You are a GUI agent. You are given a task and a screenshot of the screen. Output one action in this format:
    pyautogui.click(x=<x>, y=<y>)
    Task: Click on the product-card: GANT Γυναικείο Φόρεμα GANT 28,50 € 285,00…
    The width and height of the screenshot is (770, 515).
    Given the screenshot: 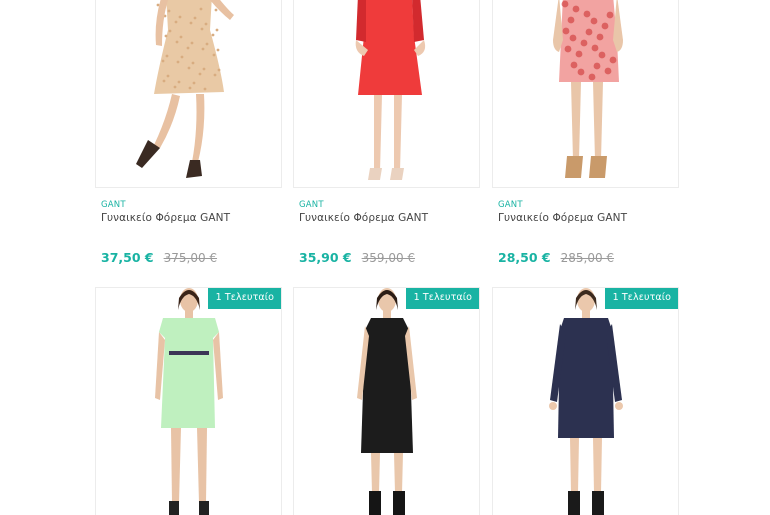 What is the action you would take?
    pyautogui.click(x=585, y=135)
    